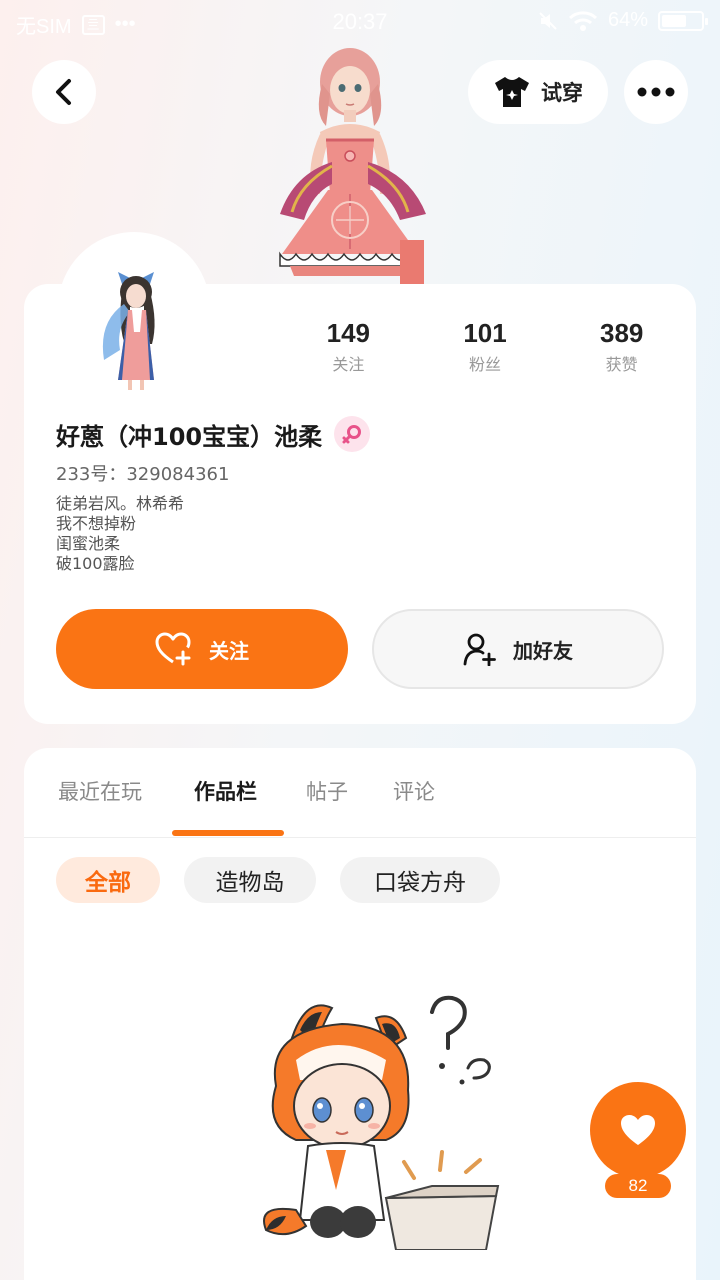 The width and height of the screenshot is (720, 1280). I want to click on avatar, so click(136, 327).